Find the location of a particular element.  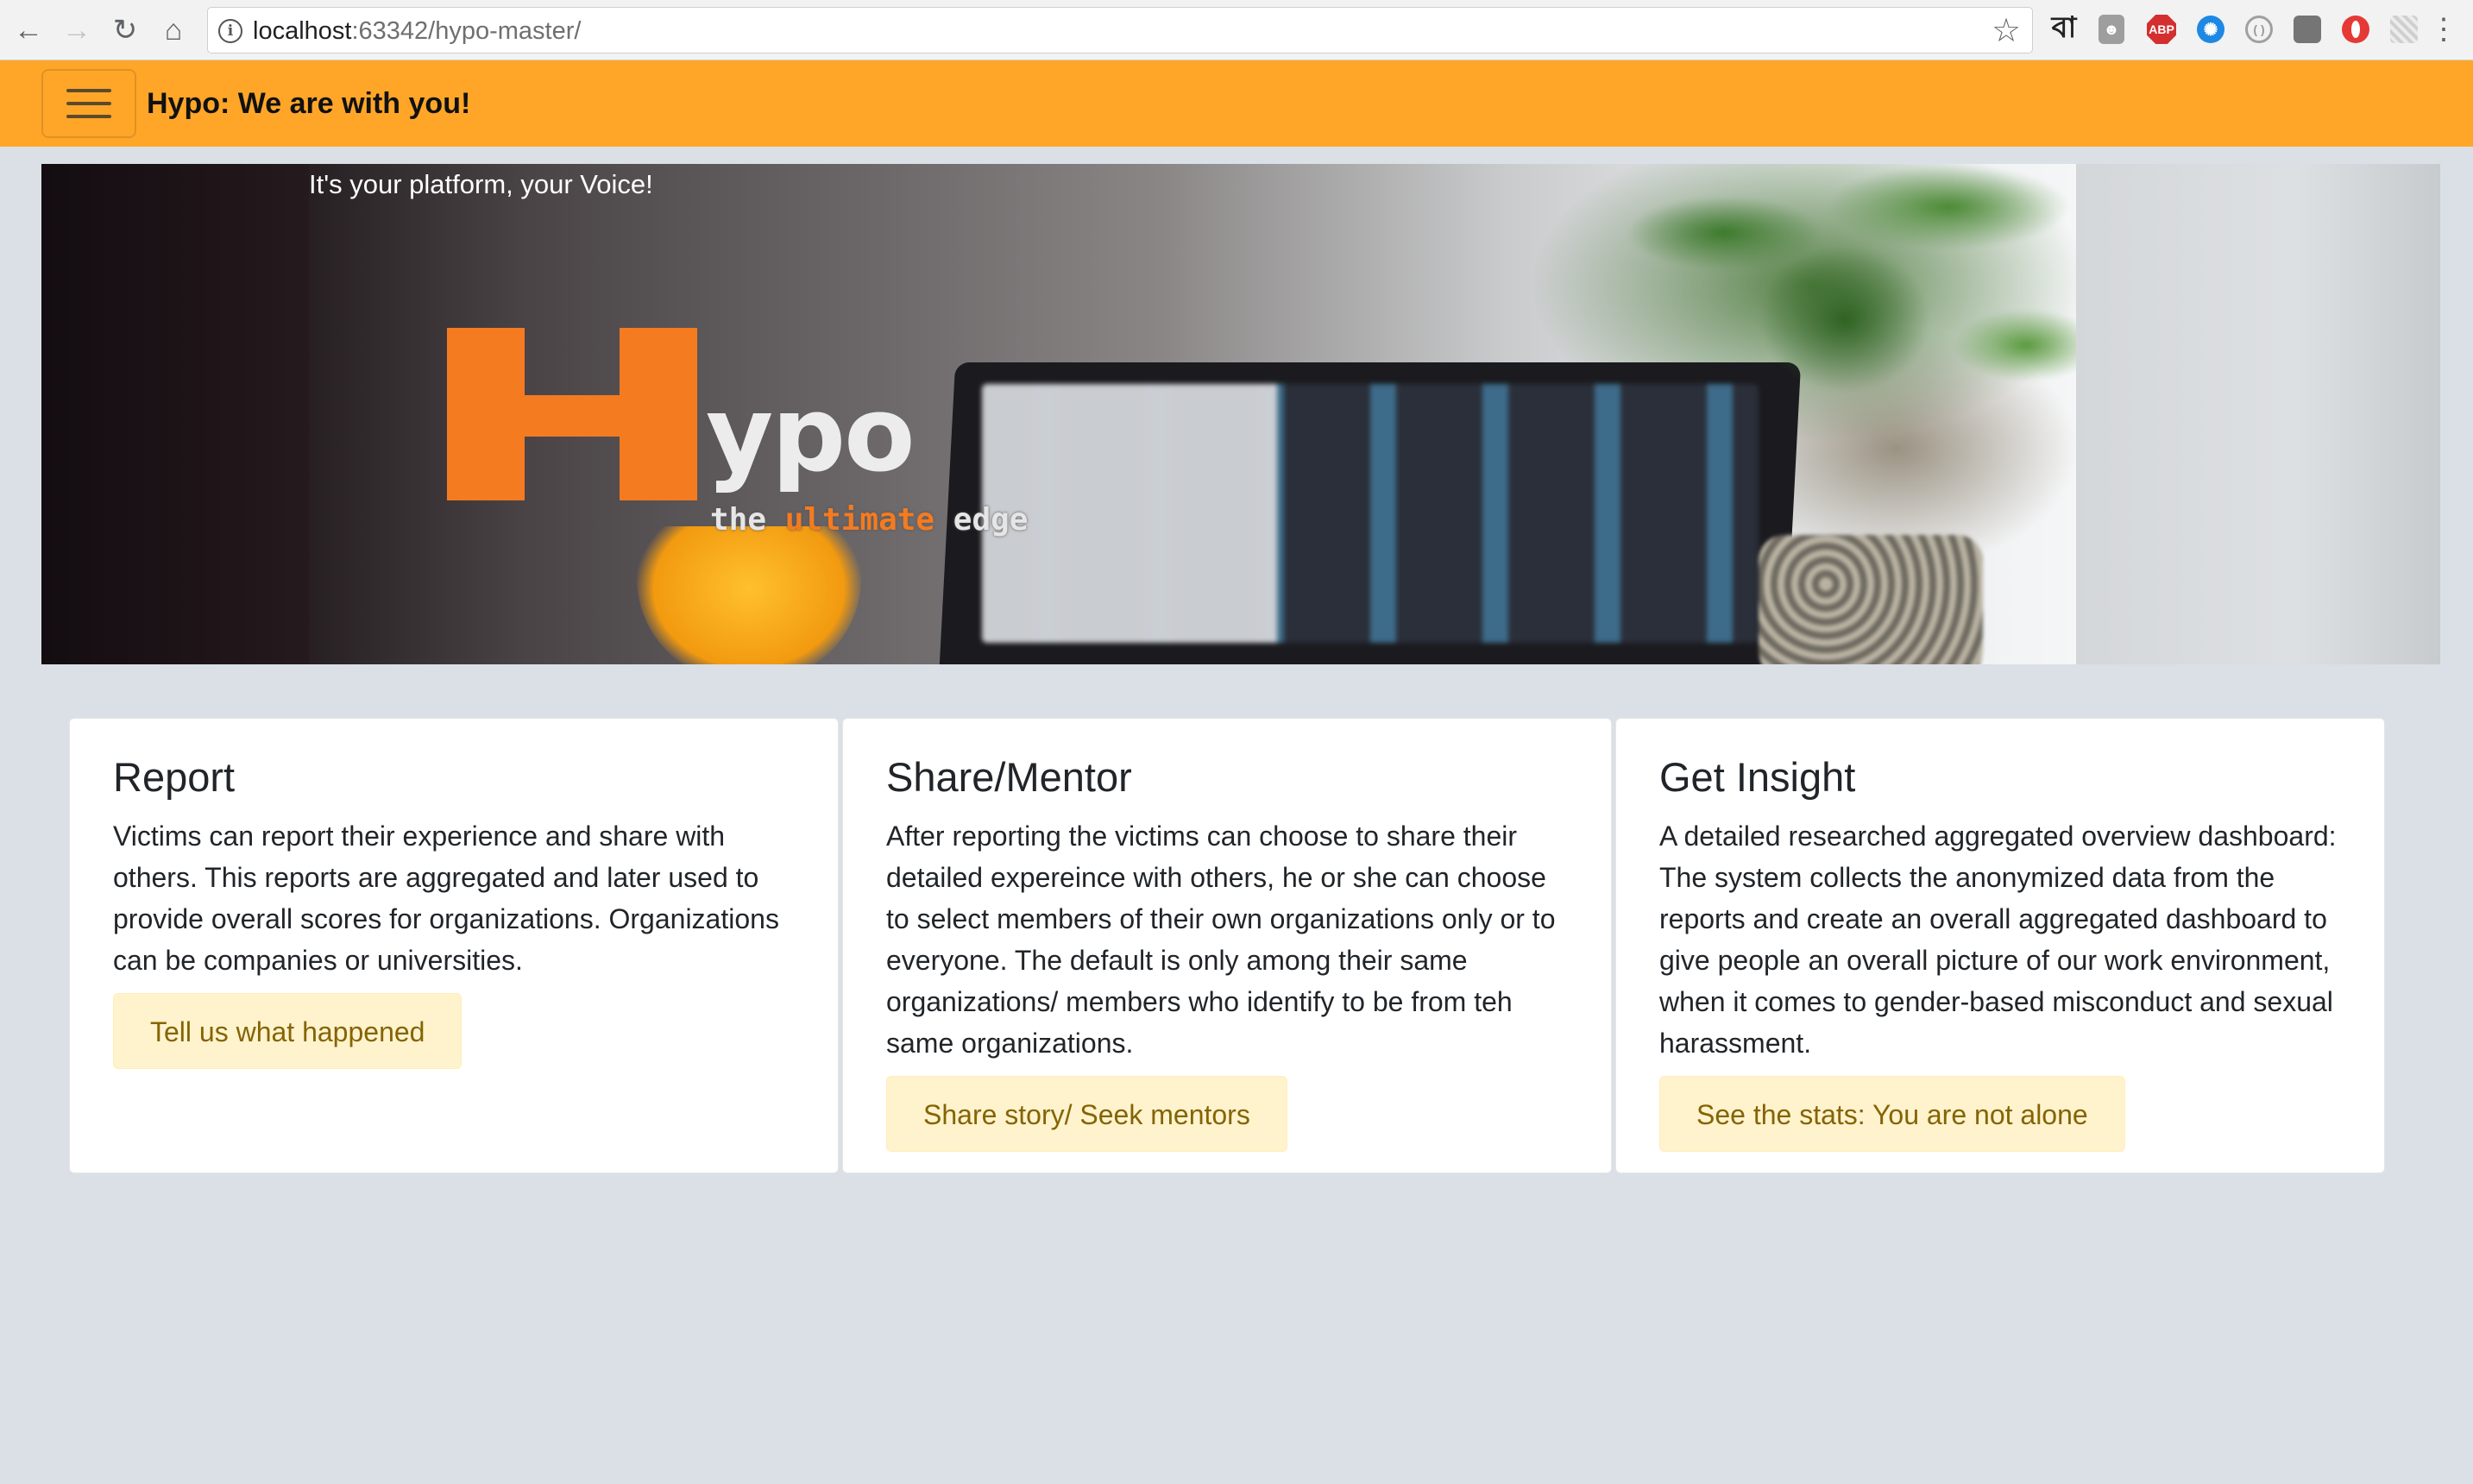

hero-side-panel is located at coordinates (2258, 414).